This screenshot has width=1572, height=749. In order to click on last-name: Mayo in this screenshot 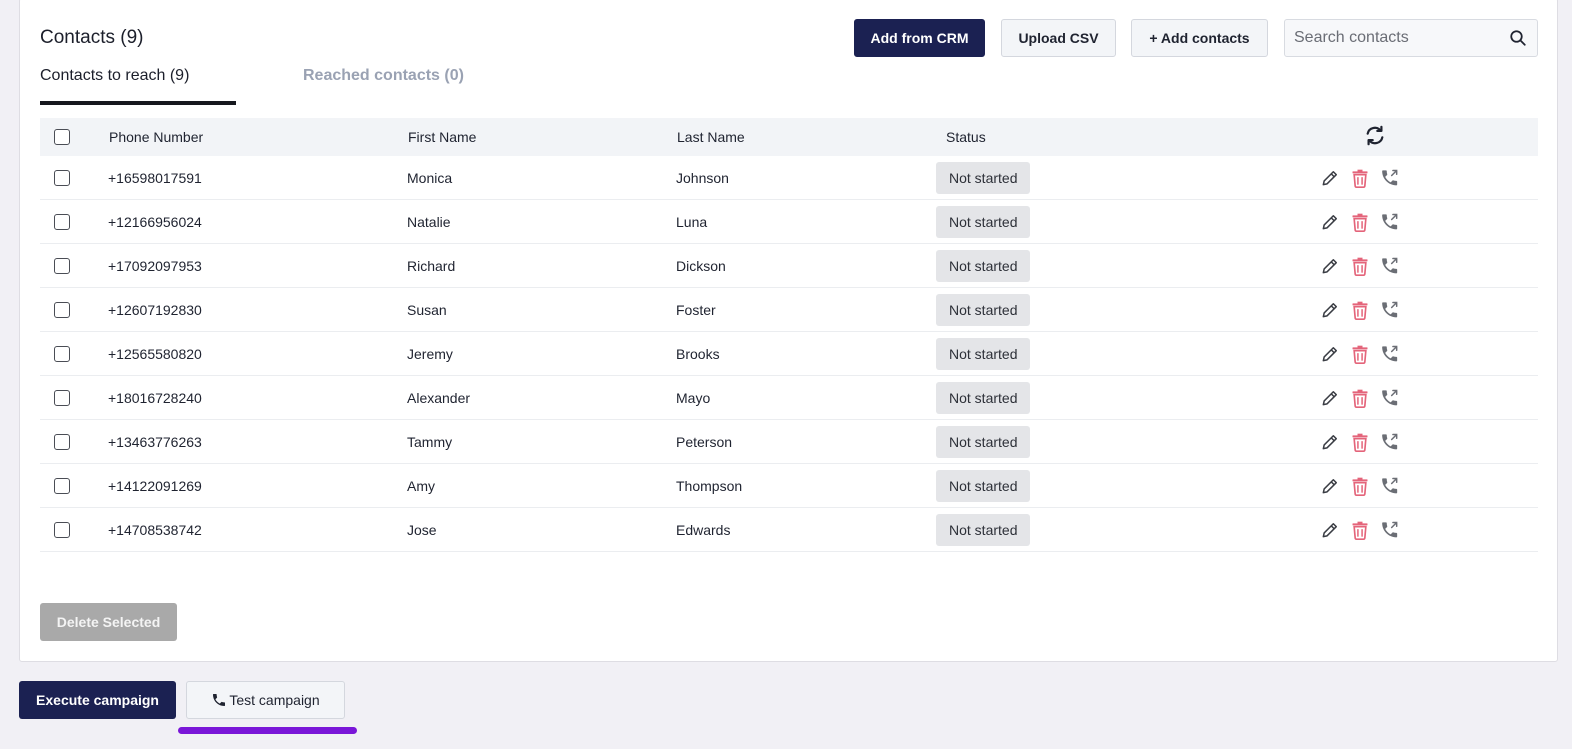, I will do `click(693, 397)`.